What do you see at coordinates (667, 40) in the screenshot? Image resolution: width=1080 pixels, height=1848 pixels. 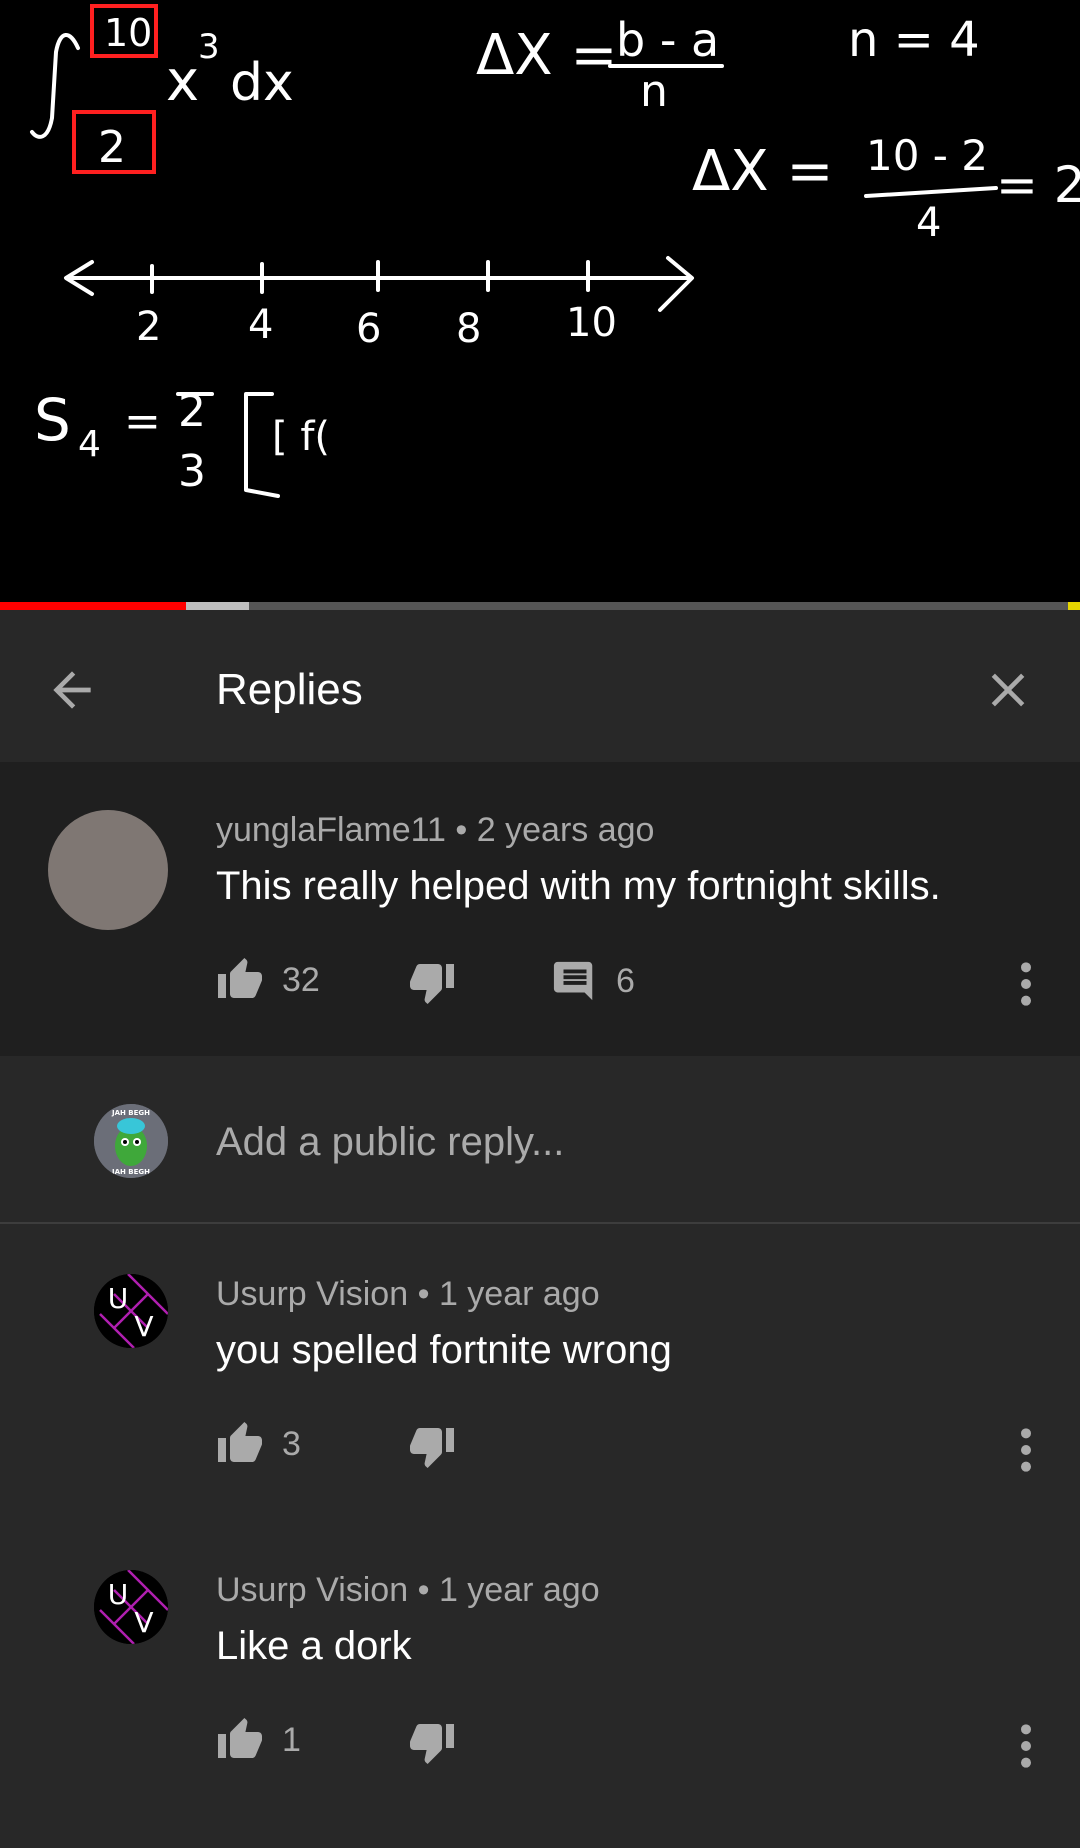 I see `delta-x-numerator: b - a` at bounding box center [667, 40].